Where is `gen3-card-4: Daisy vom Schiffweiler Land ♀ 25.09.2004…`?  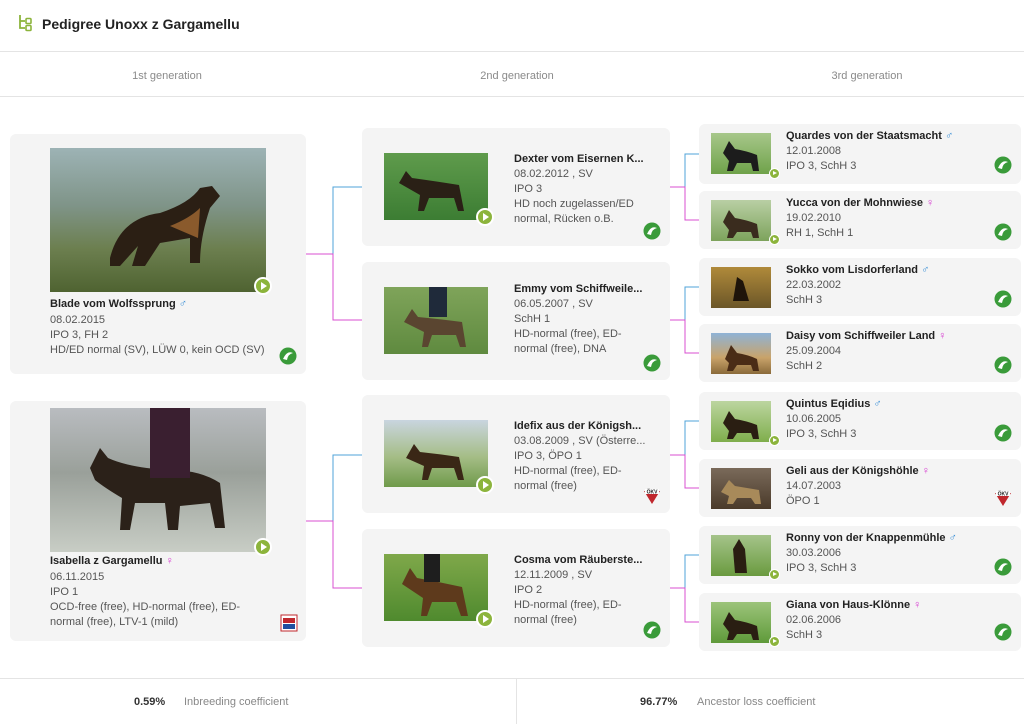 gen3-card-4: Daisy vom Schiffweiler Land ♀ 25.09.2004… is located at coordinates (860, 353).